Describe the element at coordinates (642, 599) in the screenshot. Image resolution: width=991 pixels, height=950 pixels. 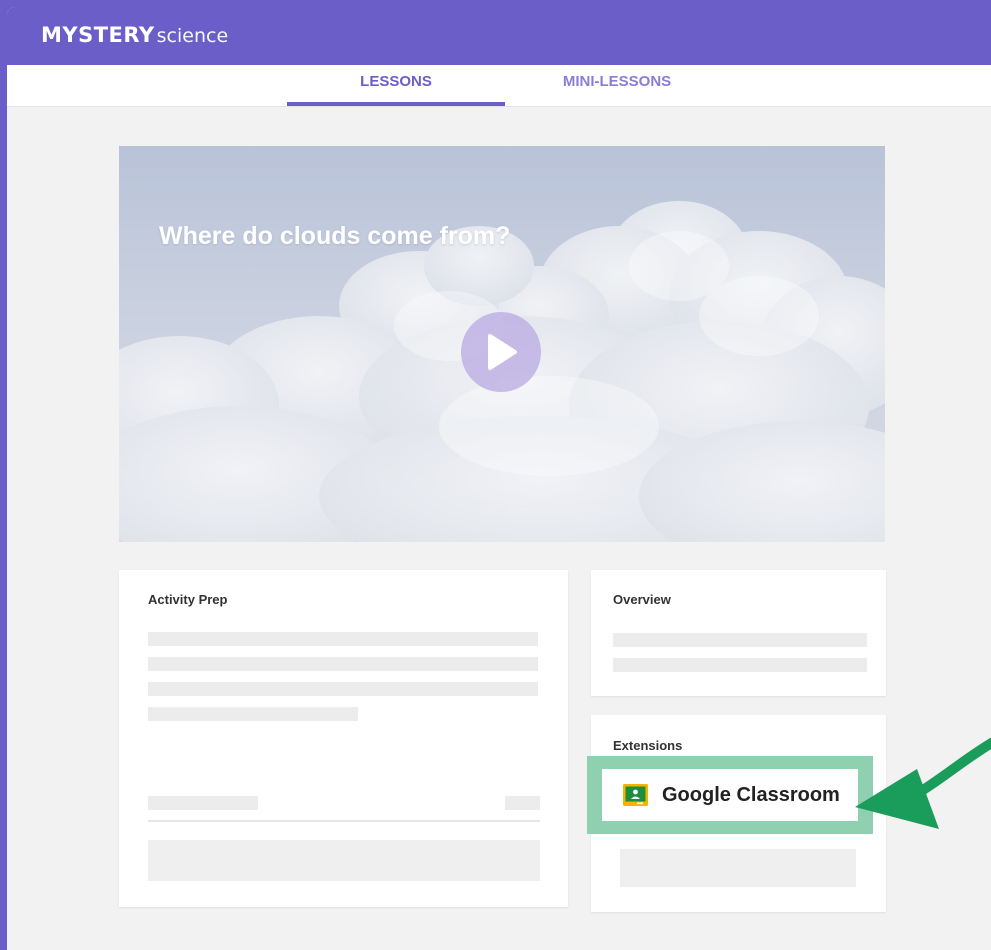
I see `overview-title: Overview` at that location.